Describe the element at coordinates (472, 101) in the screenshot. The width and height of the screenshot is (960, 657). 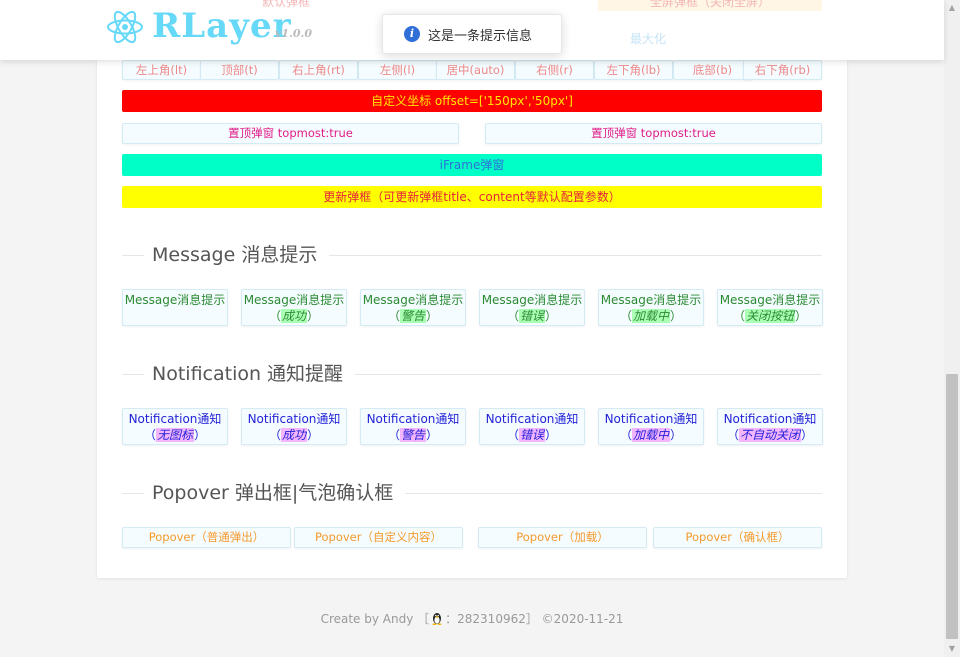
I see `offset-button: 自定义坐标 offset=['150px','50px']` at that location.